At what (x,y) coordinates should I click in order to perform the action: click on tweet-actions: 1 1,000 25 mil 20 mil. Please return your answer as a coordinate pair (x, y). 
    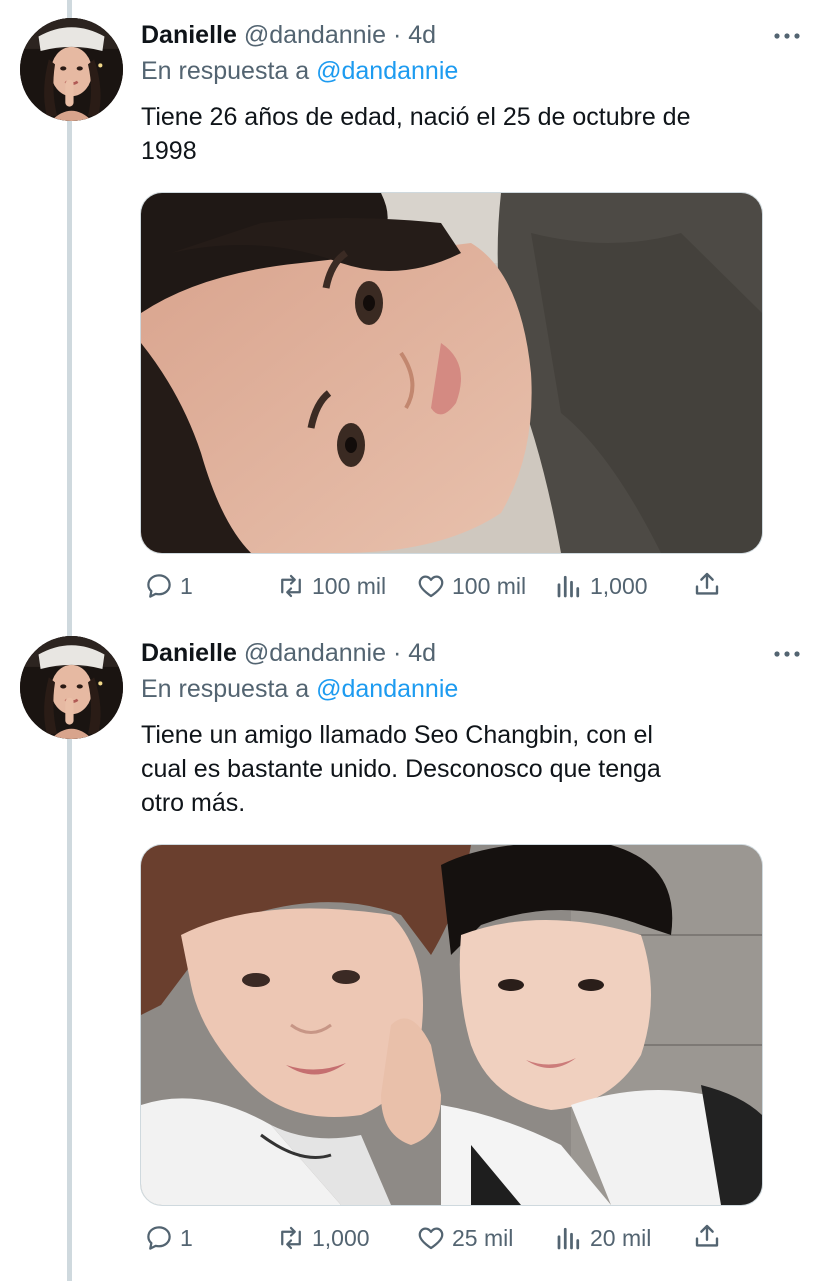
    Looking at the image, I should click on (450, 1238).